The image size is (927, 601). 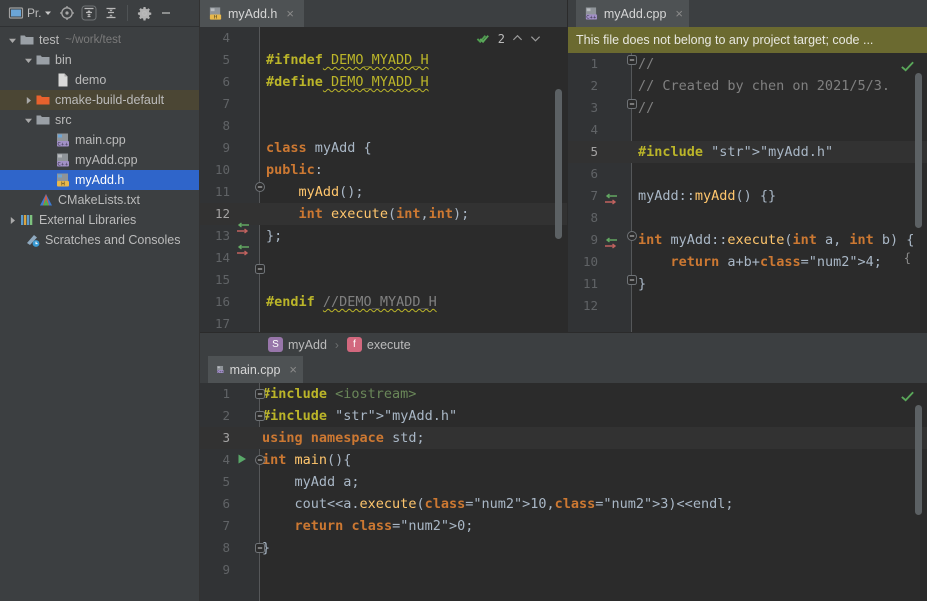 I want to click on code-line: 12 int execute(int,int);, so click(x=383, y=214).